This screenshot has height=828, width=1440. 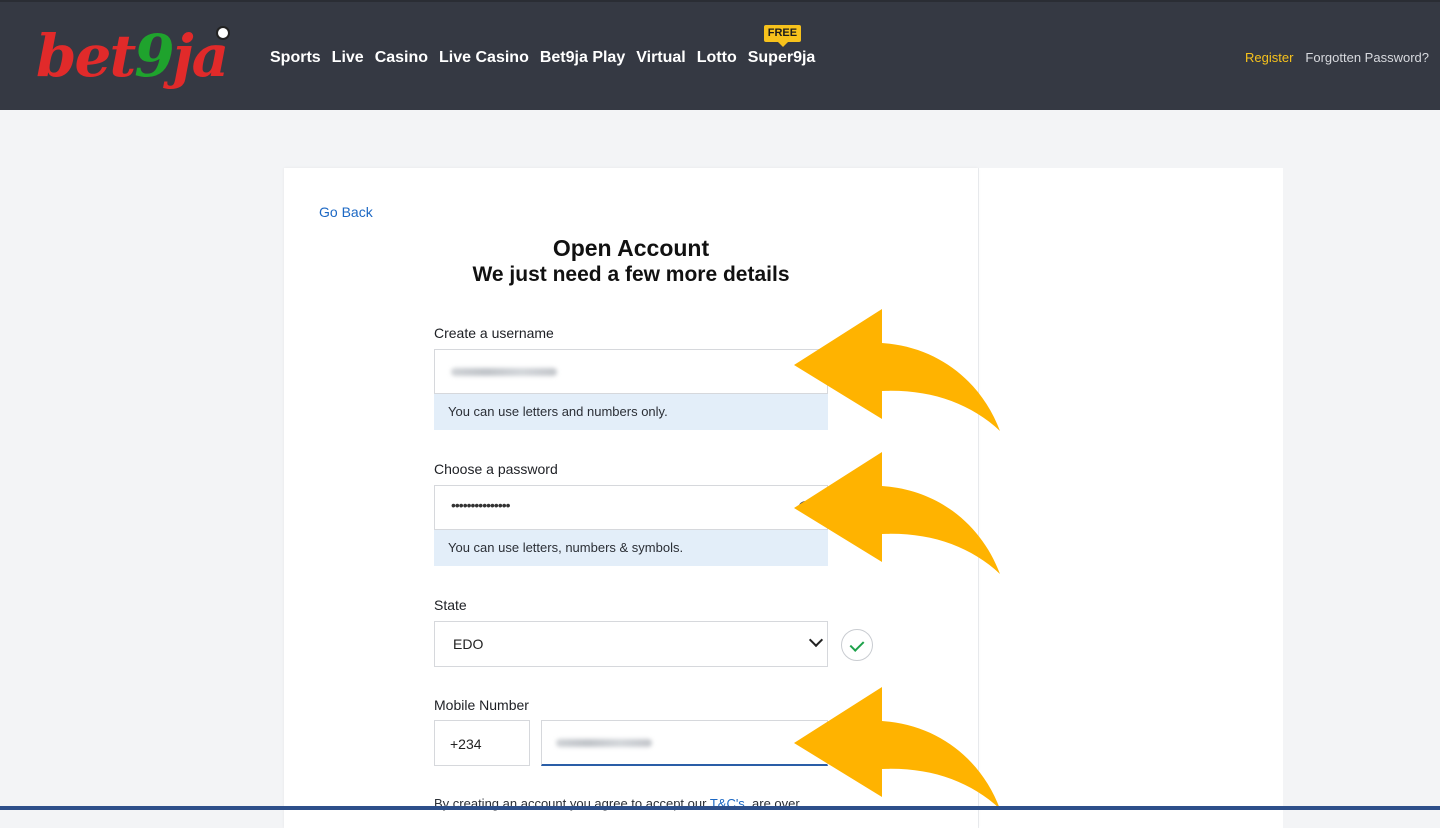 I want to click on mobile-prefix-field: +234, so click(x=482, y=743).